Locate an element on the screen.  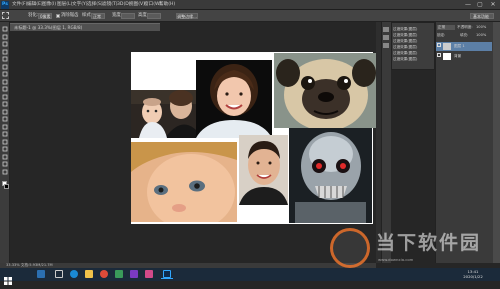
lock-label: 锁定: is located at coordinates (441, 35).